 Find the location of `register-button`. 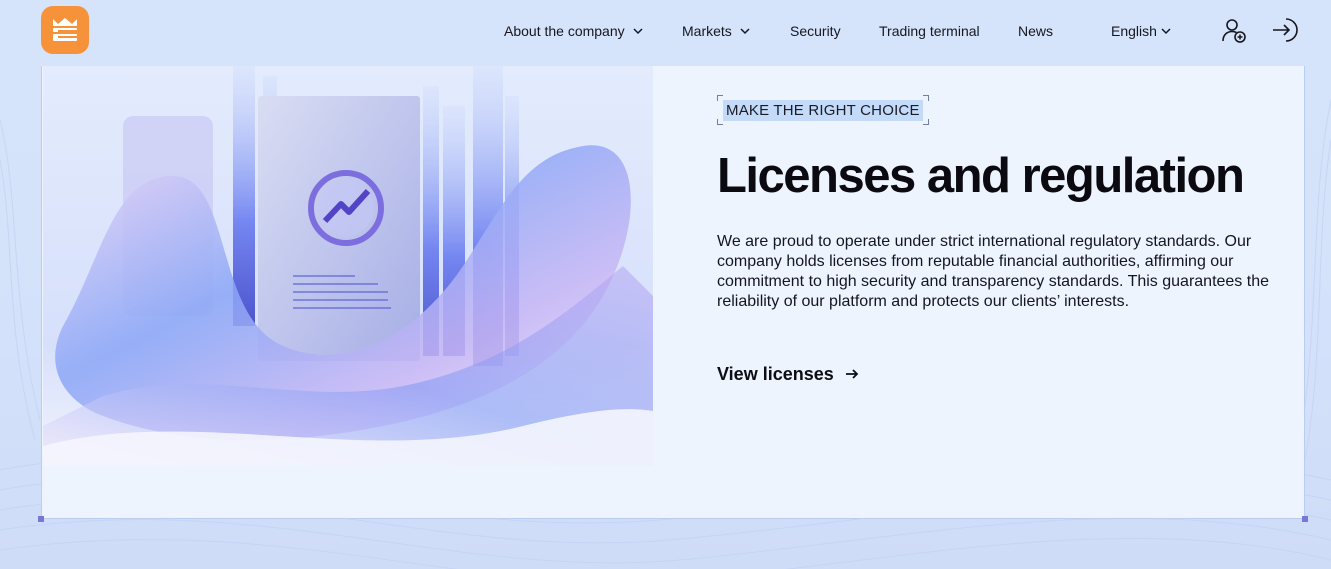

register-button is located at coordinates (1234, 30).